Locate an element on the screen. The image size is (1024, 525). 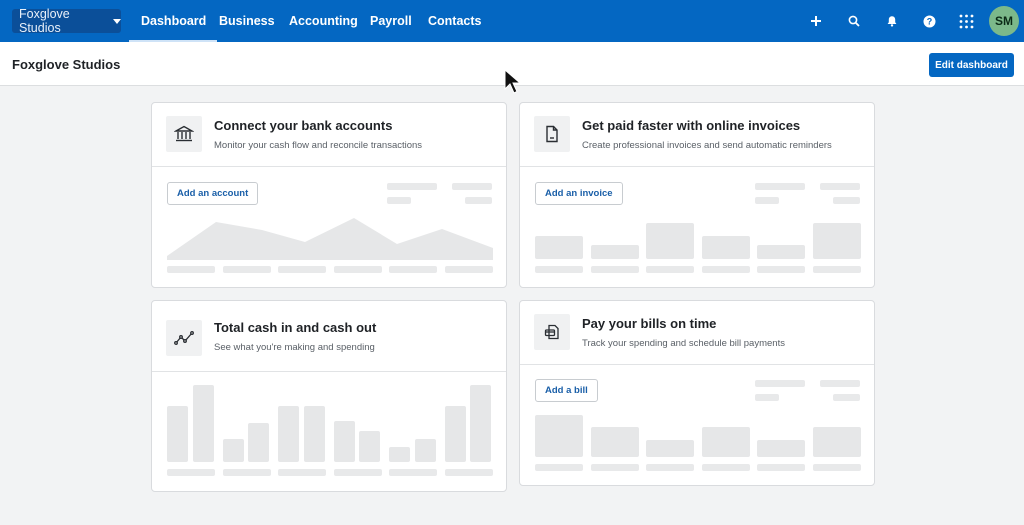
area-shape is located at coordinates (330, 239).